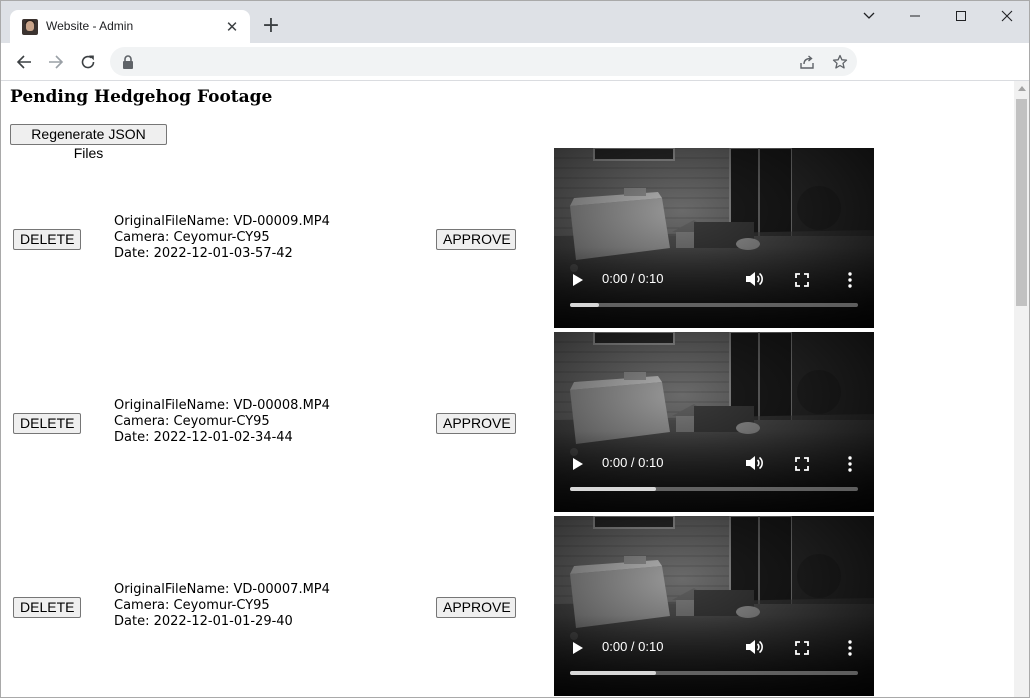  What do you see at coordinates (90, 26) in the screenshot?
I see `tab-title: Website - Admin` at bounding box center [90, 26].